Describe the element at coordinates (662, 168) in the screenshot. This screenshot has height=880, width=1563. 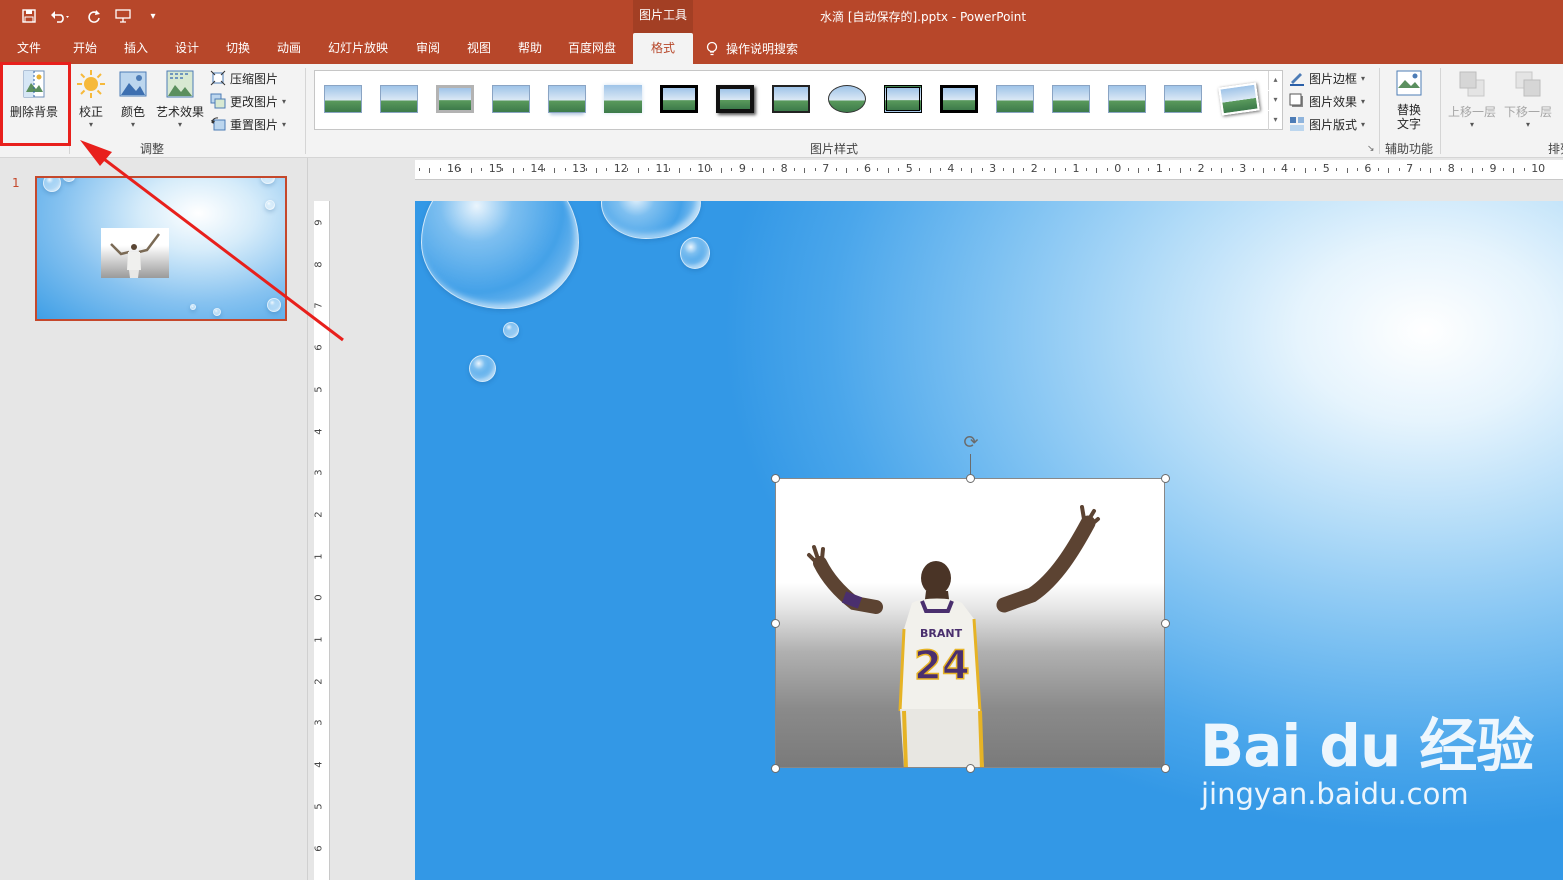
I see `ruler-label: 11` at that location.